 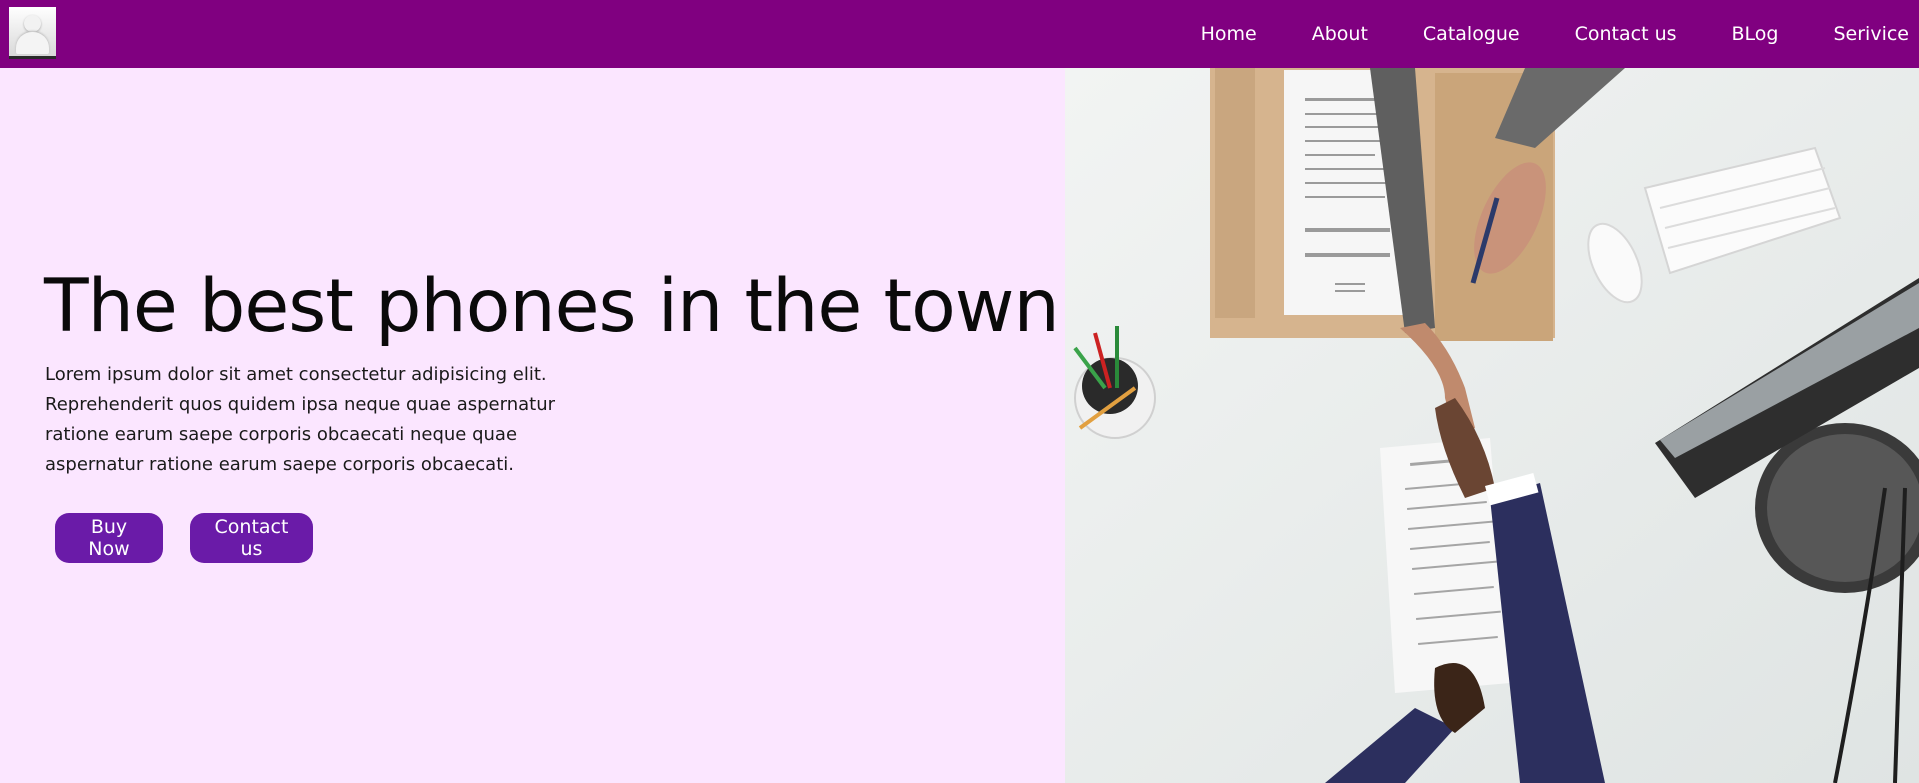 I want to click on buy-now-button: Buy Now, so click(x=109, y=538).